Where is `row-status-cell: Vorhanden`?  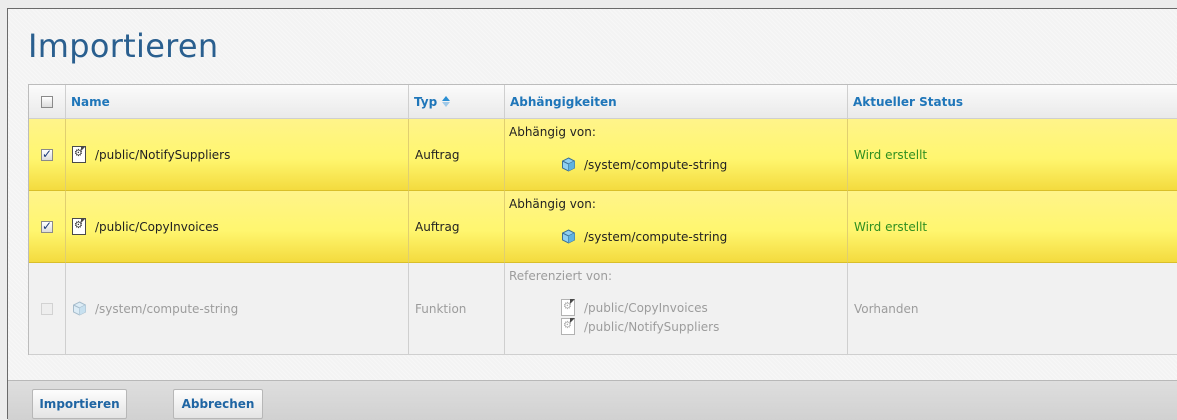 row-status-cell: Vorhanden is located at coordinates (1012, 309).